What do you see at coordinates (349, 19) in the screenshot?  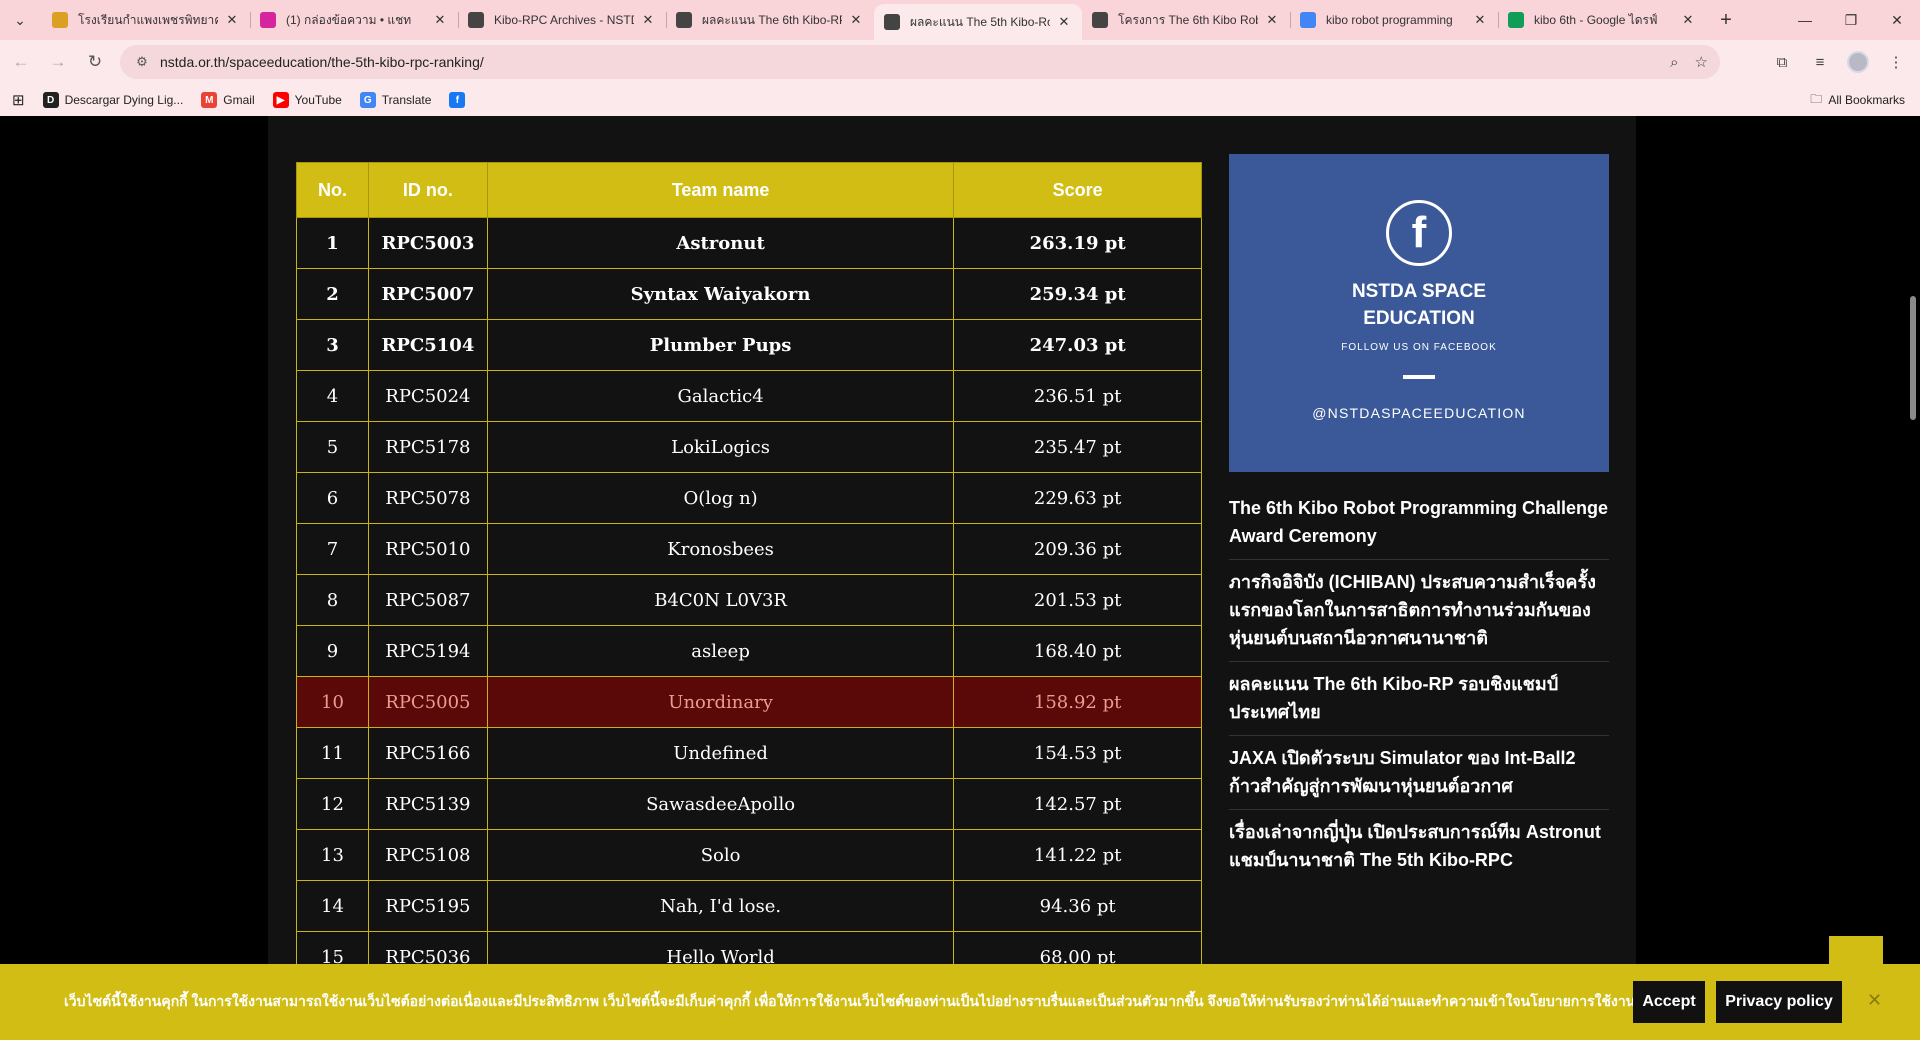 I see `tab-title: (1) กล่องข้อความ • แชท` at bounding box center [349, 19].